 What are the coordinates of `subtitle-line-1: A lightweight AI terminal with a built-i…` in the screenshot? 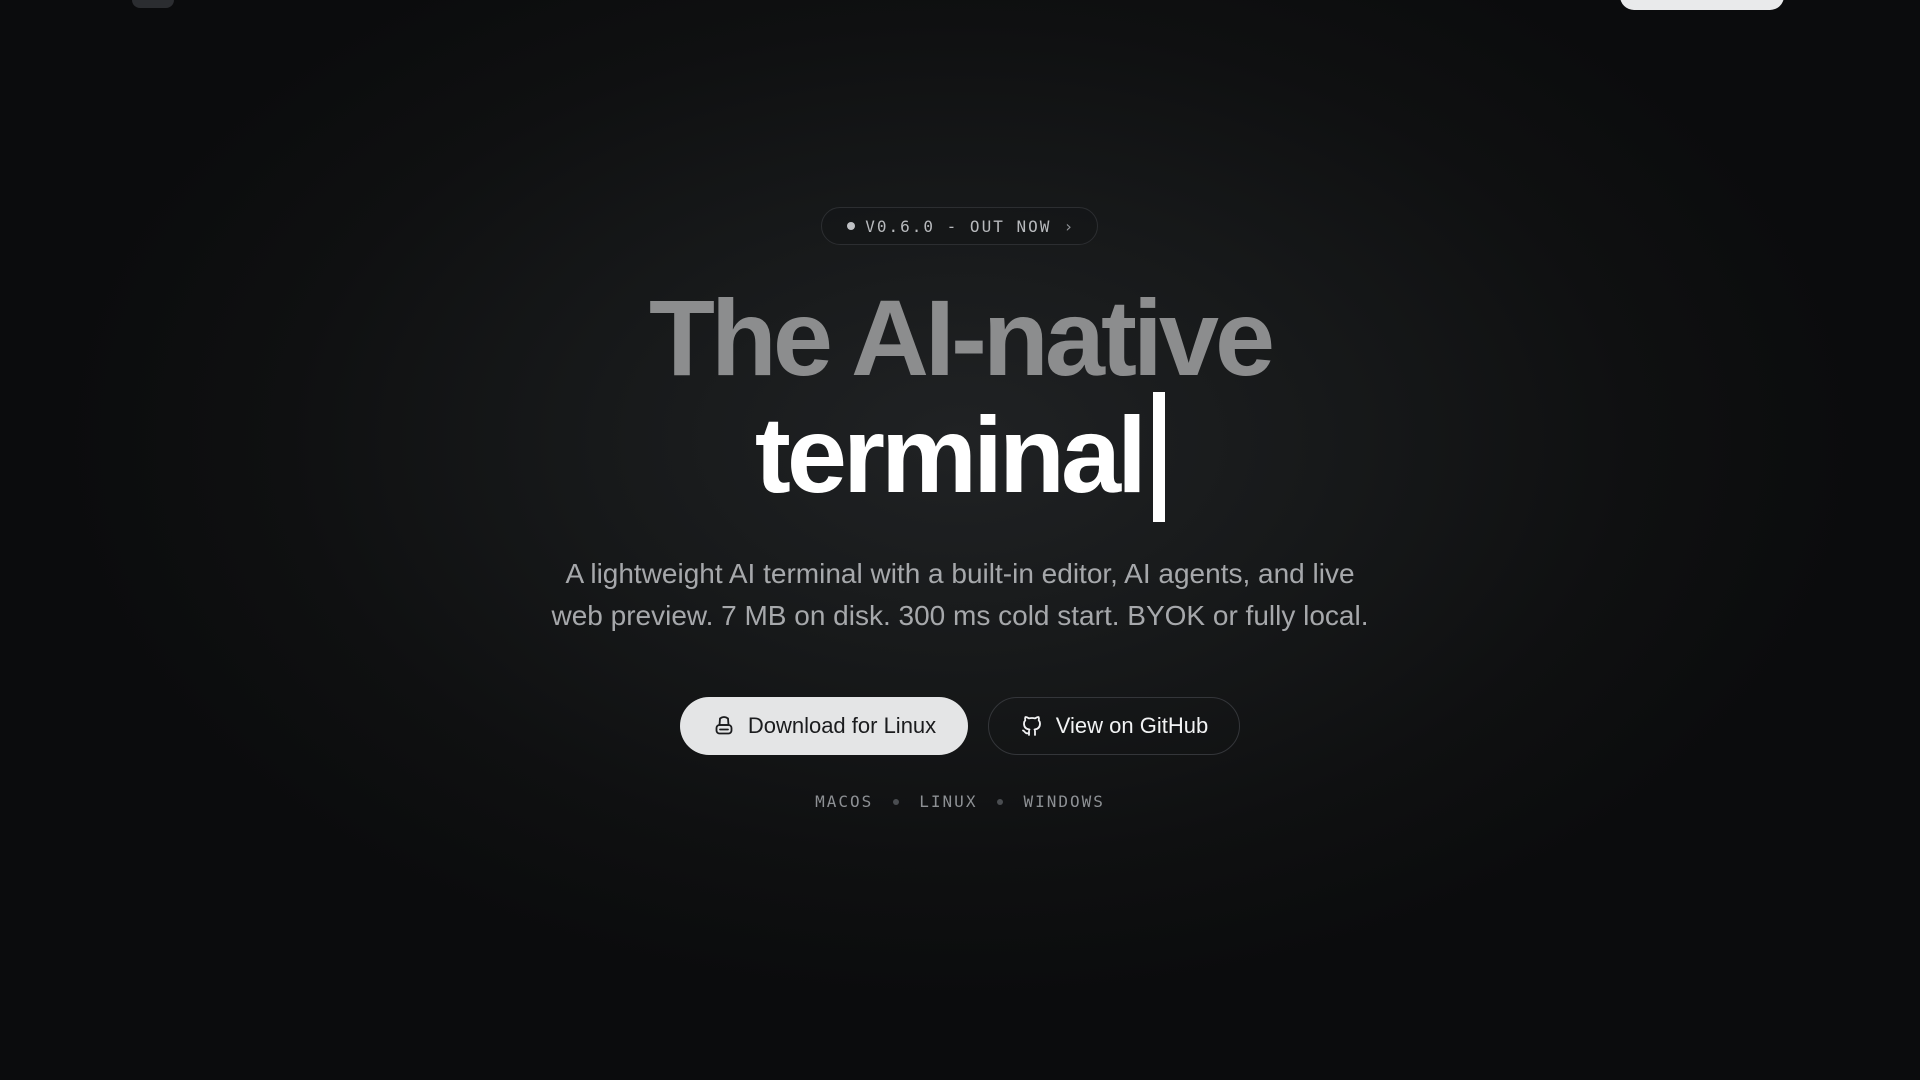 It's located at (960, 573).